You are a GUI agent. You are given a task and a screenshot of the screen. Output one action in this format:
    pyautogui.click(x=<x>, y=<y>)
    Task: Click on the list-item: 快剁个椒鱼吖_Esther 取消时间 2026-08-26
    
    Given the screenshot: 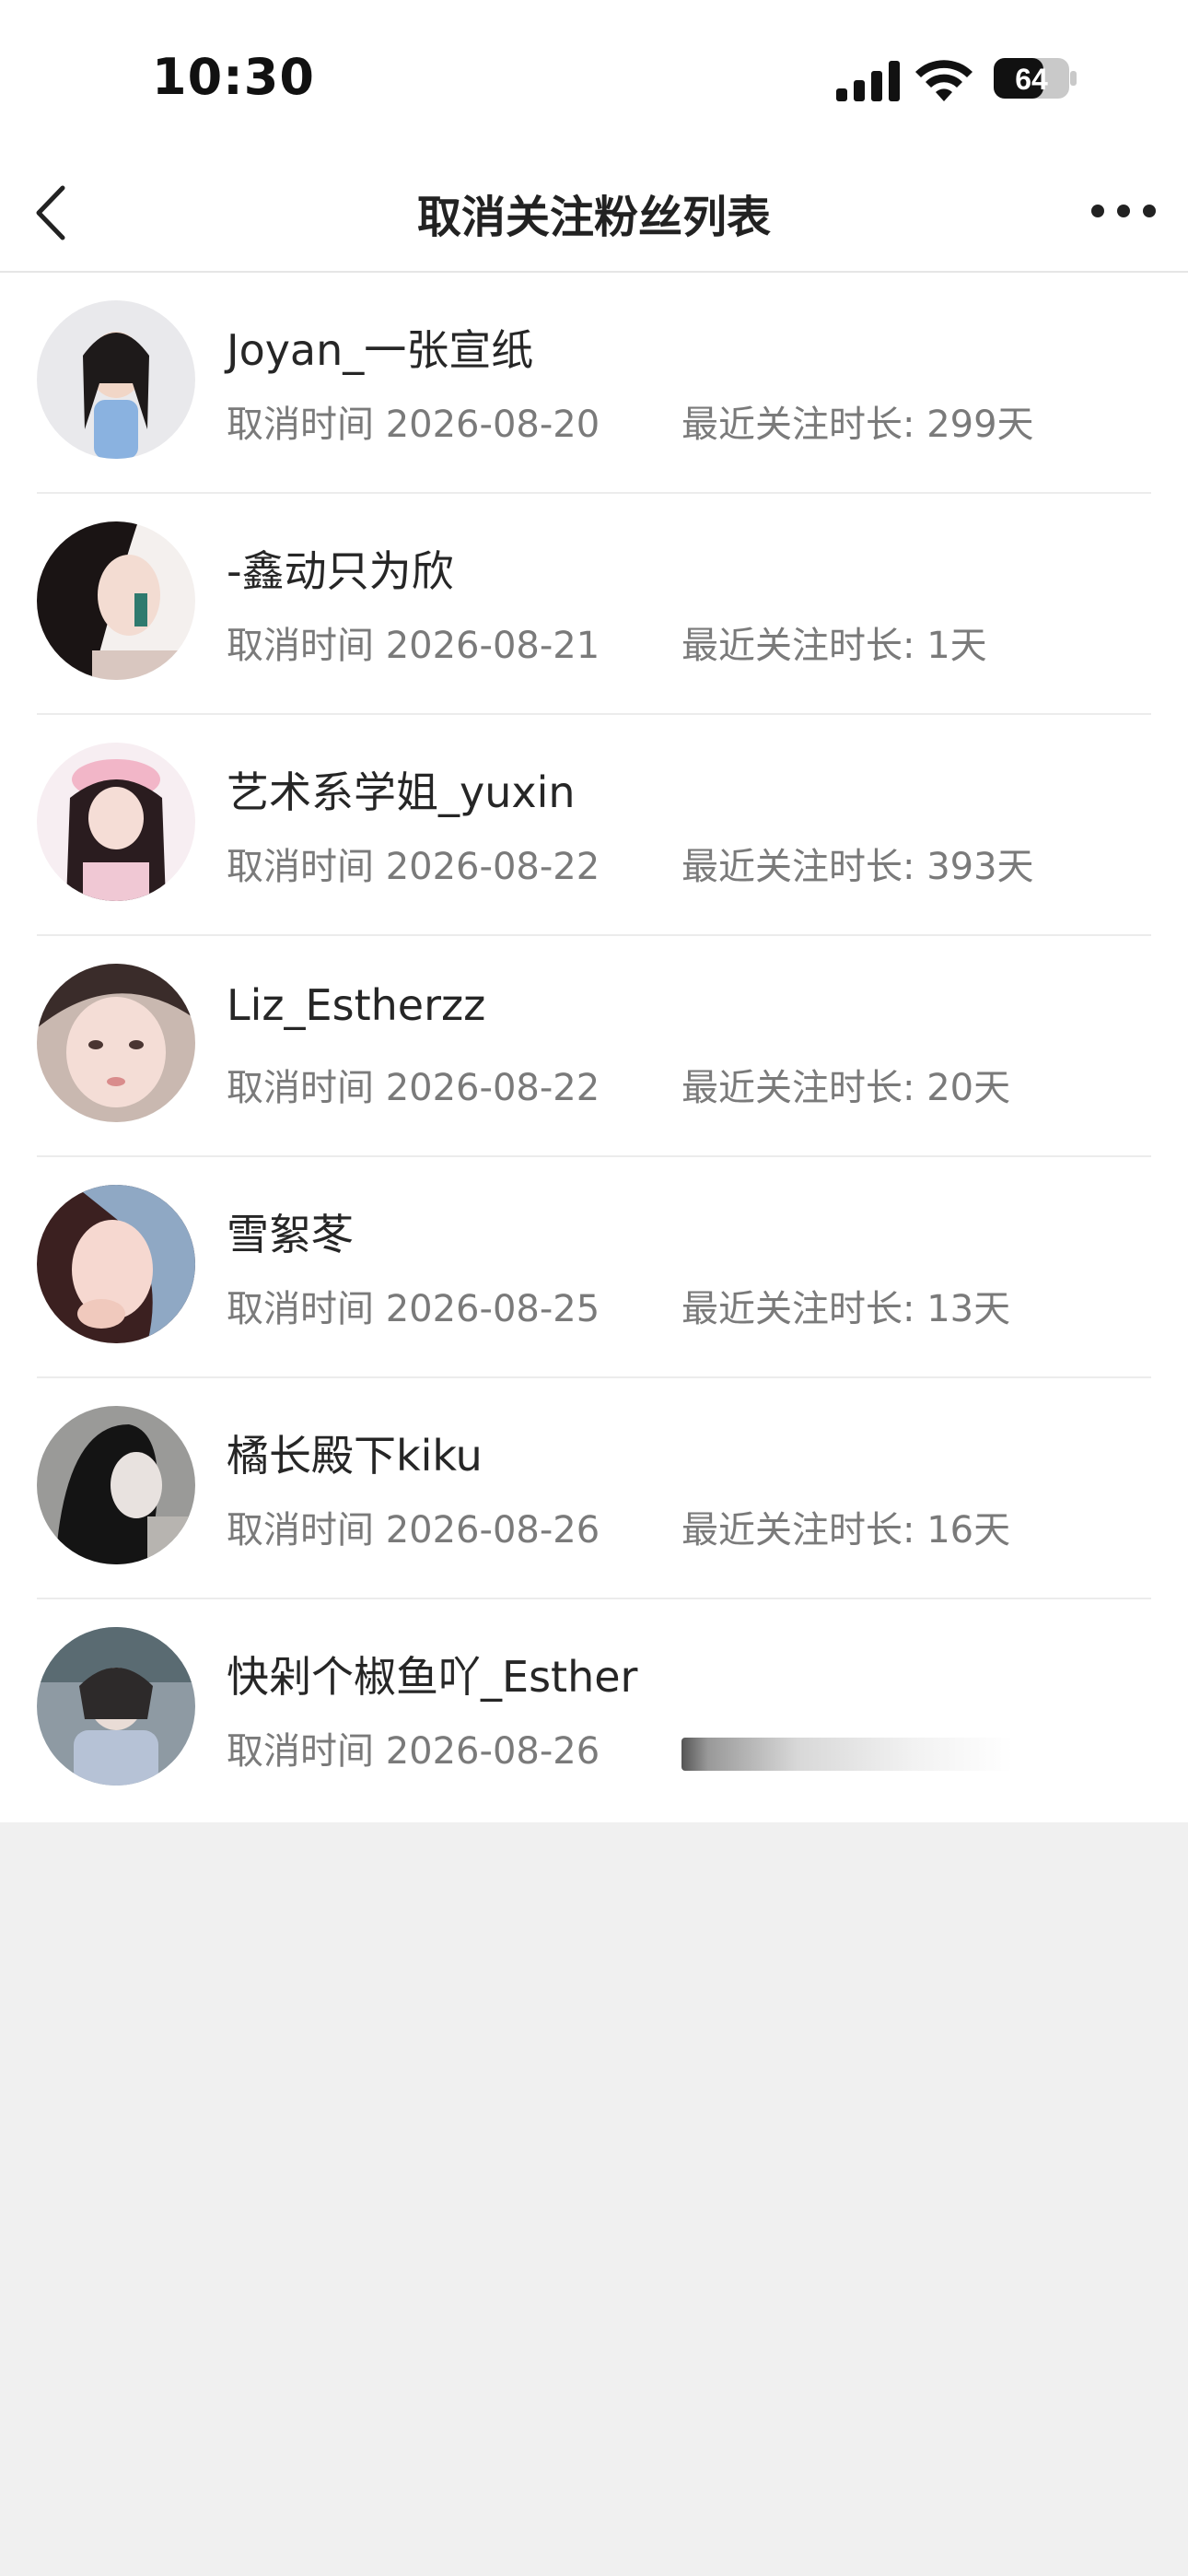 What is the action you would take?
    pyautogui.click(x=594, y=1710)
    